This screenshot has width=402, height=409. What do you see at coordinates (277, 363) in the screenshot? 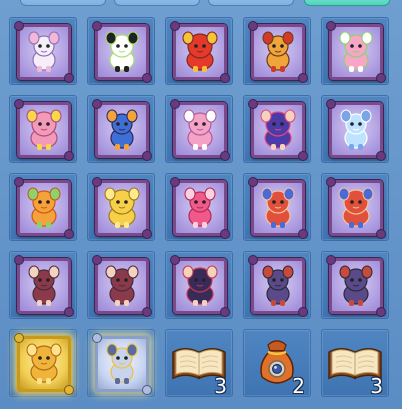
I see `inventory-slot: 2` at bounding box center [277, 363].